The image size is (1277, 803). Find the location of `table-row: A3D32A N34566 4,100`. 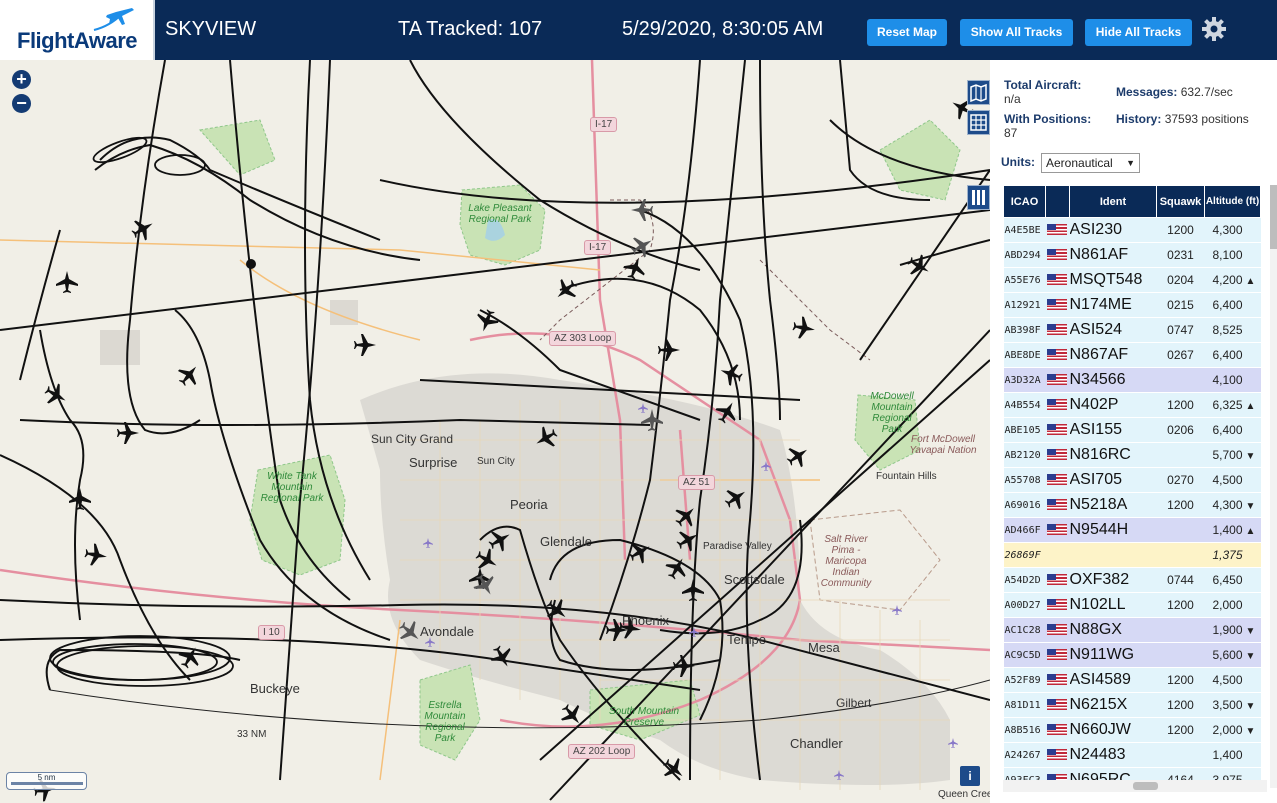

table-row: A3D32A N34566 4,100 is located at coordinates (1132, 380).